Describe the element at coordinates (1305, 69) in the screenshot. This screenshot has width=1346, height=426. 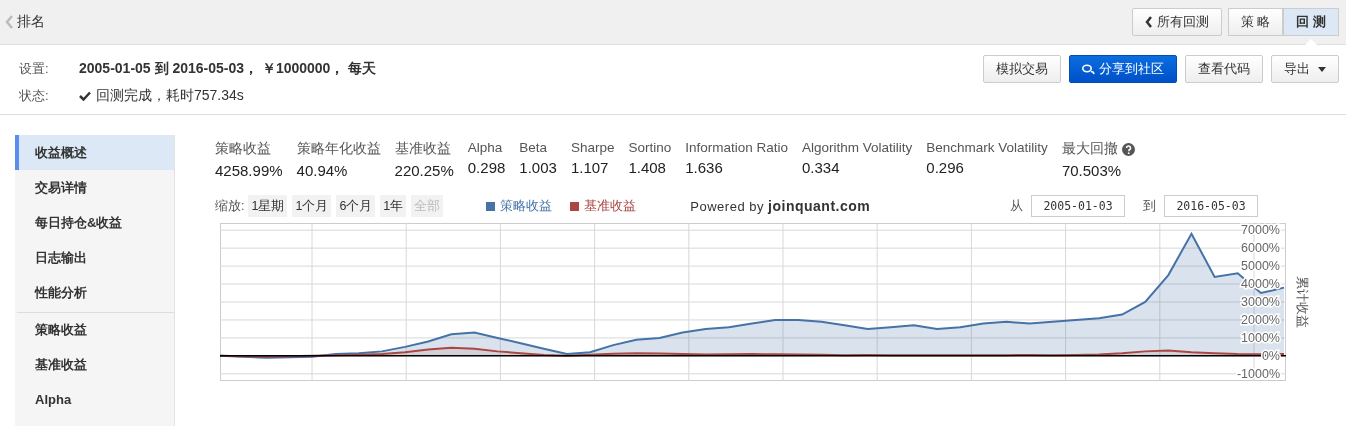
I see `export-dropdown: 导出` at that location.